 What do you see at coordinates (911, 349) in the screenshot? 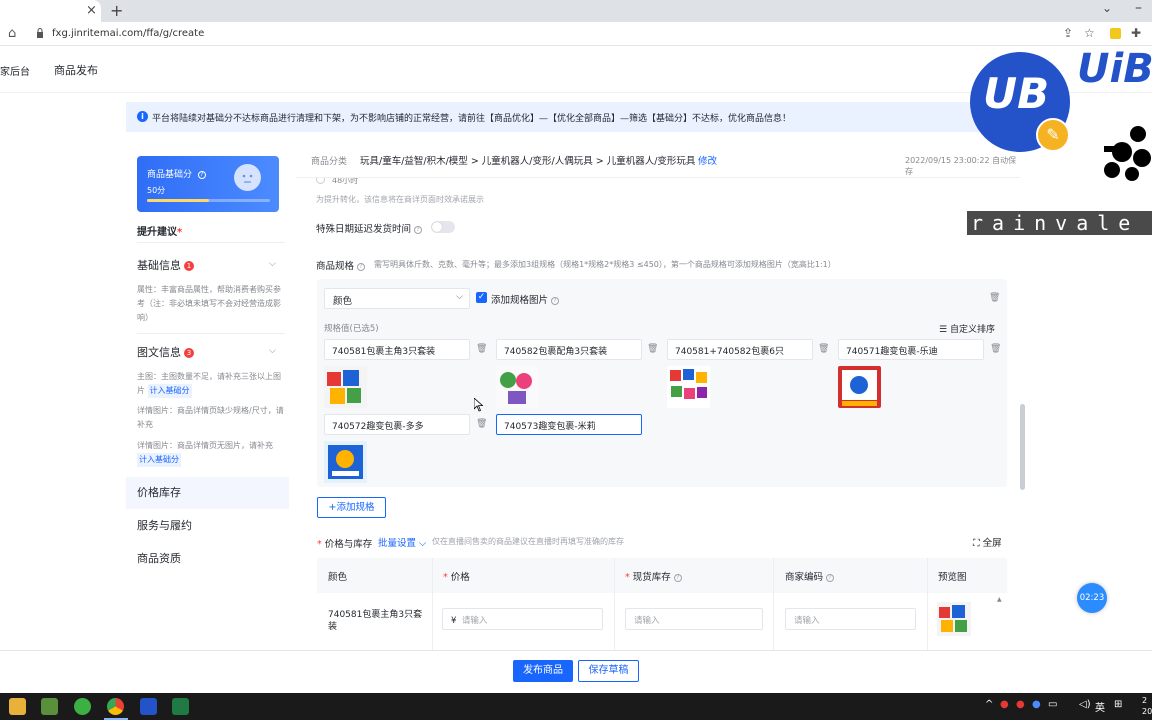
I see `spec-value-input: 740571趣变包裹-乐迪` at bounding box center [911, 349].